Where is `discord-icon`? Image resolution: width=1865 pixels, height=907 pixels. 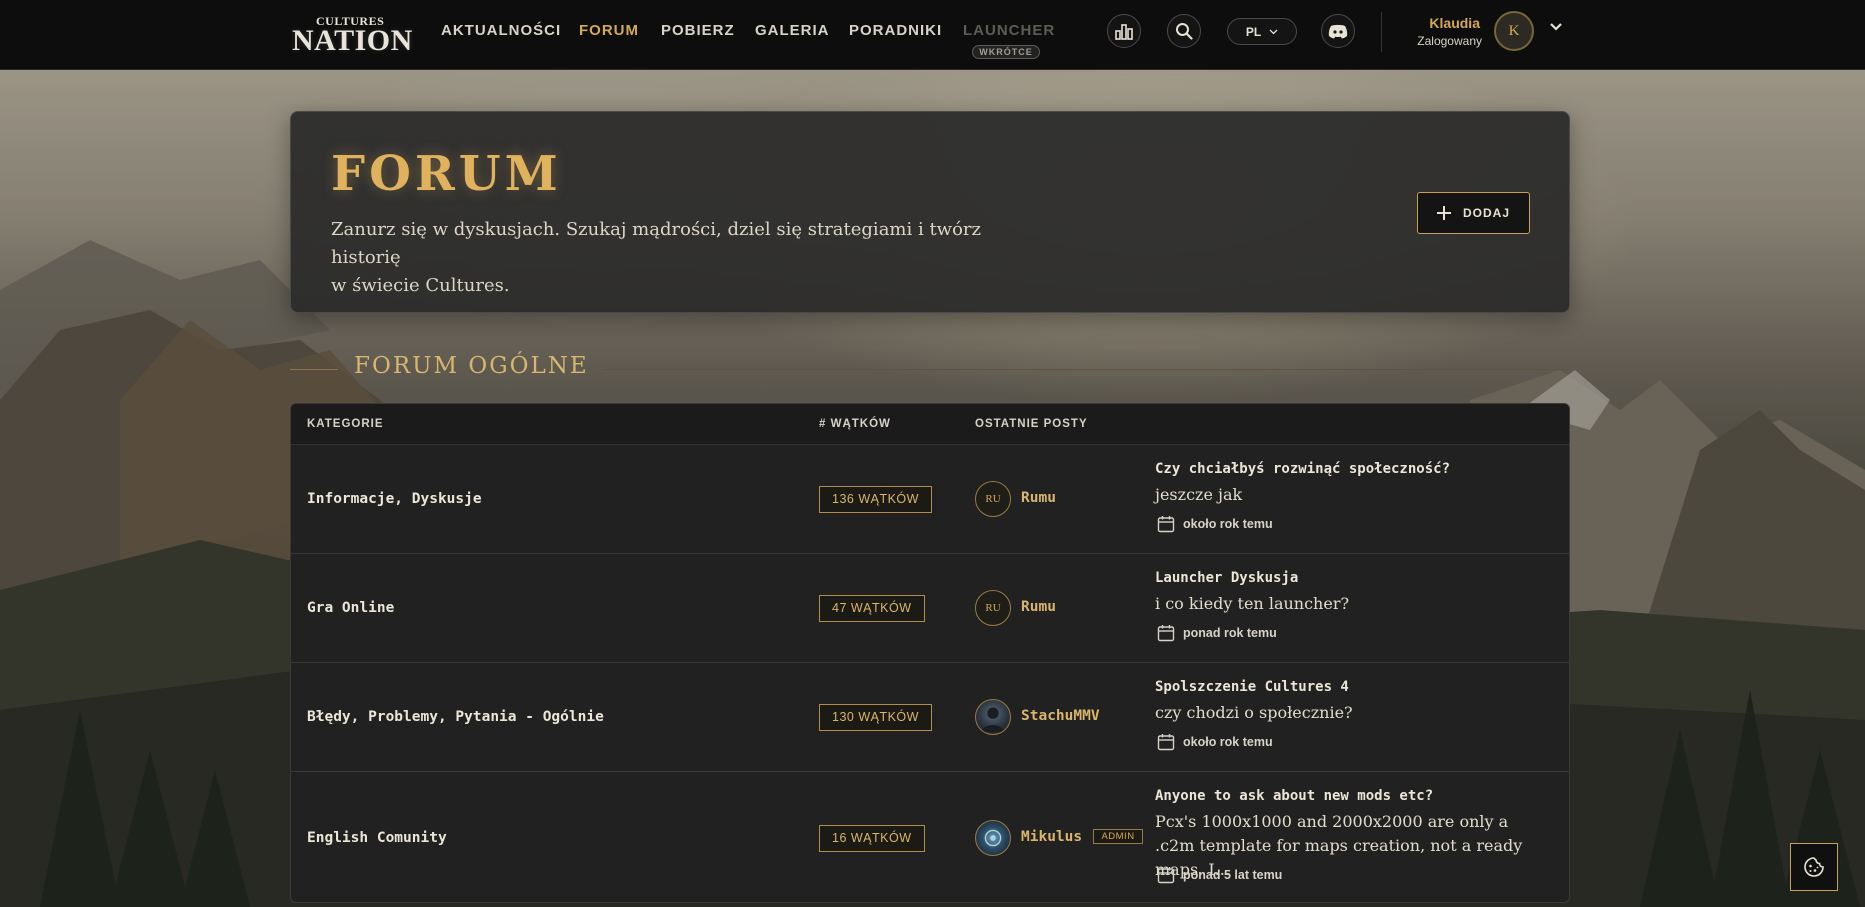 discord-icon is located at coordinates (1338, 31).